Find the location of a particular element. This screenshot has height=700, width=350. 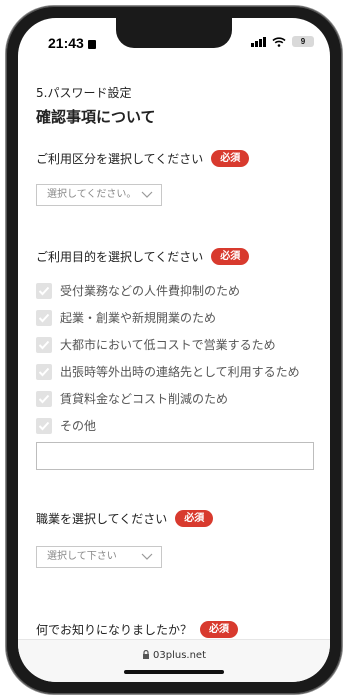

referral-question: 何でお知りになりましたか？ 必須 is located at coordinates (137, 629).